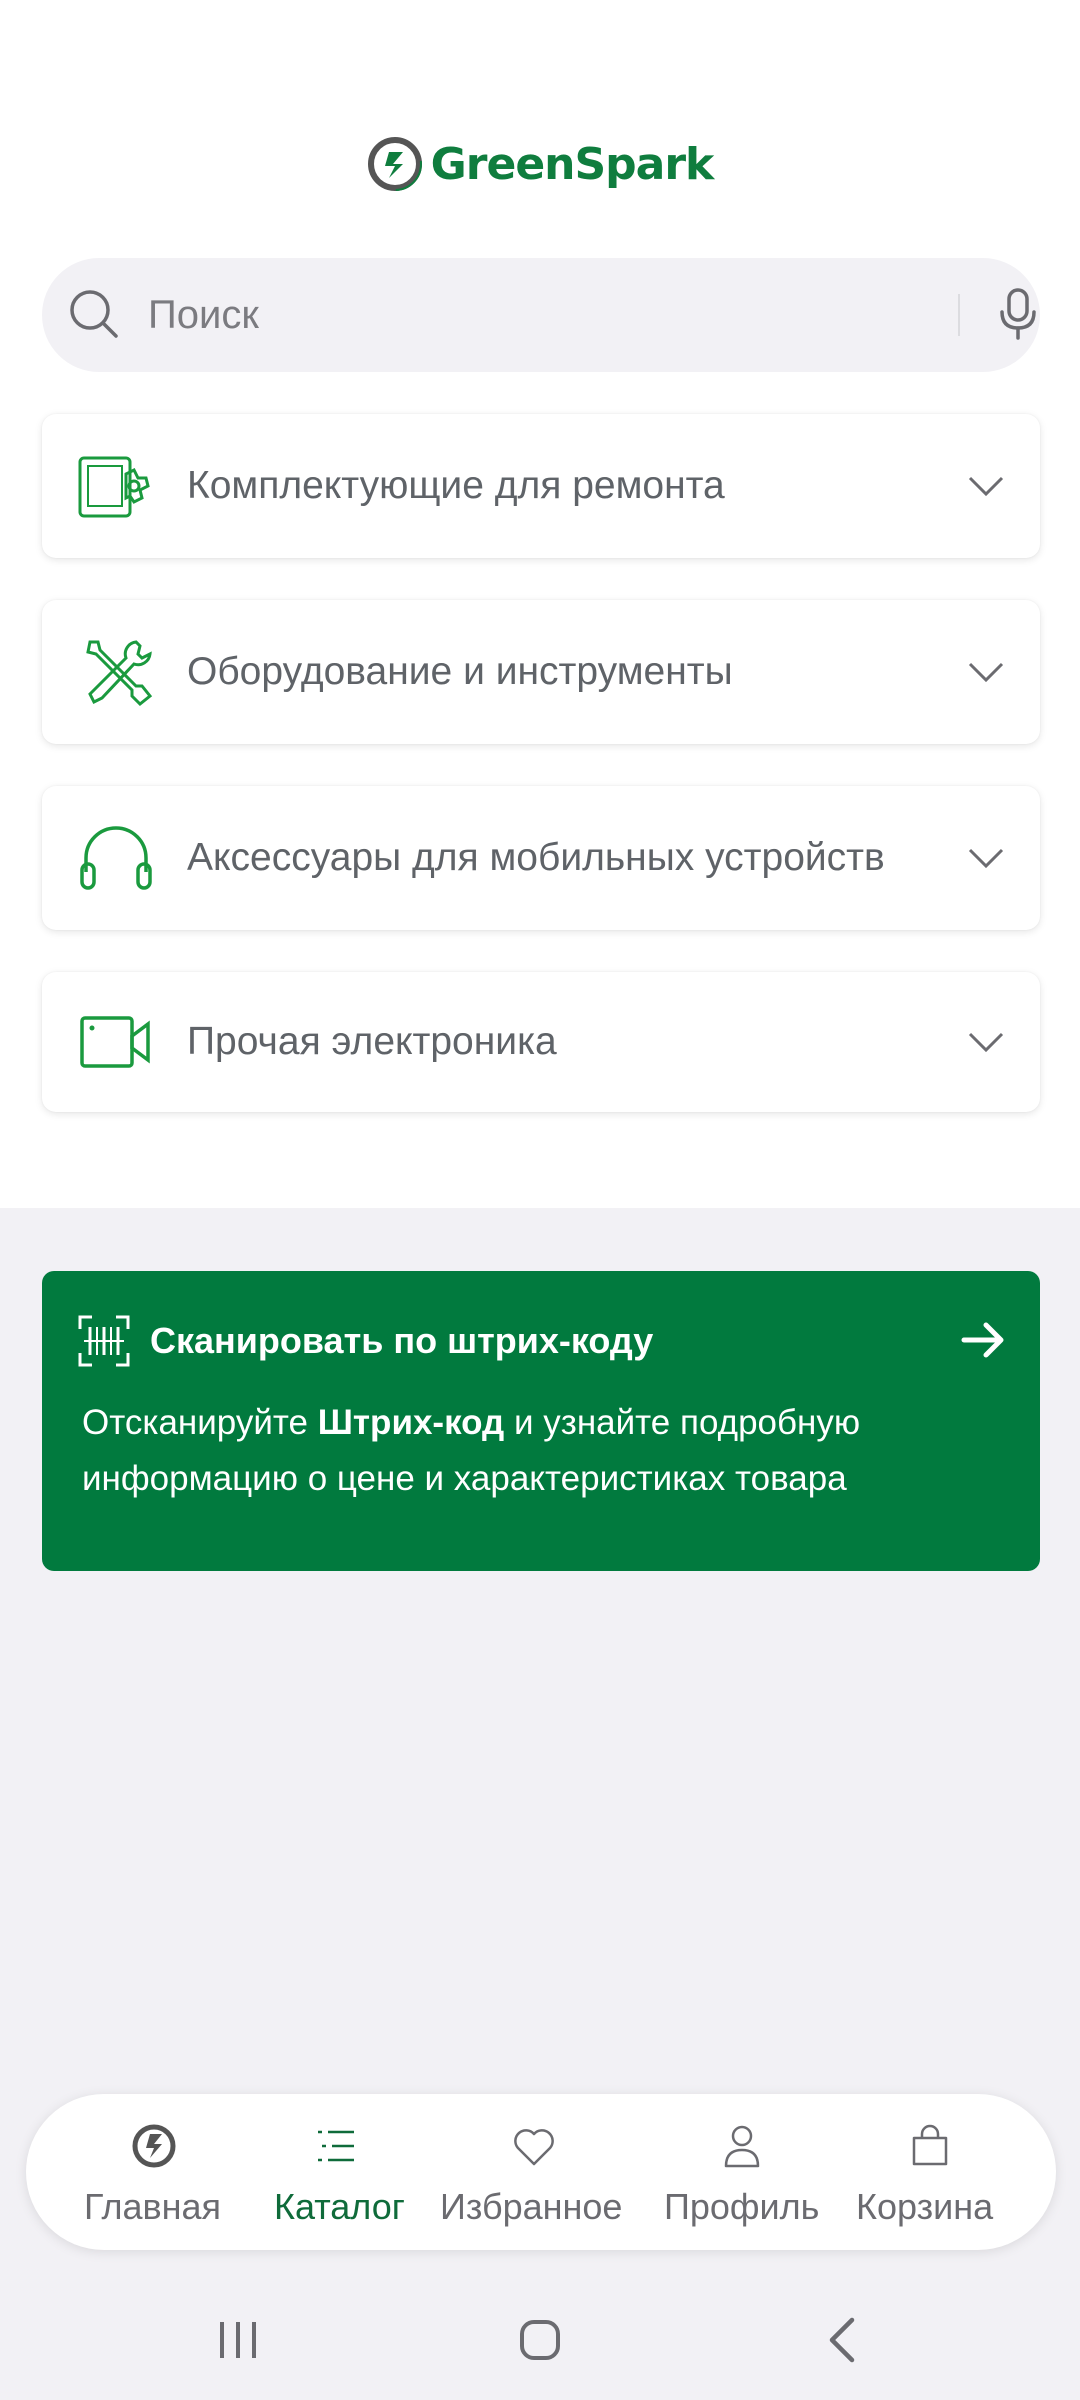 The image size is (1080, 2400). Describe the element at coordinates (844, 2340) in the screenshot. I see `back-icon` at that location.